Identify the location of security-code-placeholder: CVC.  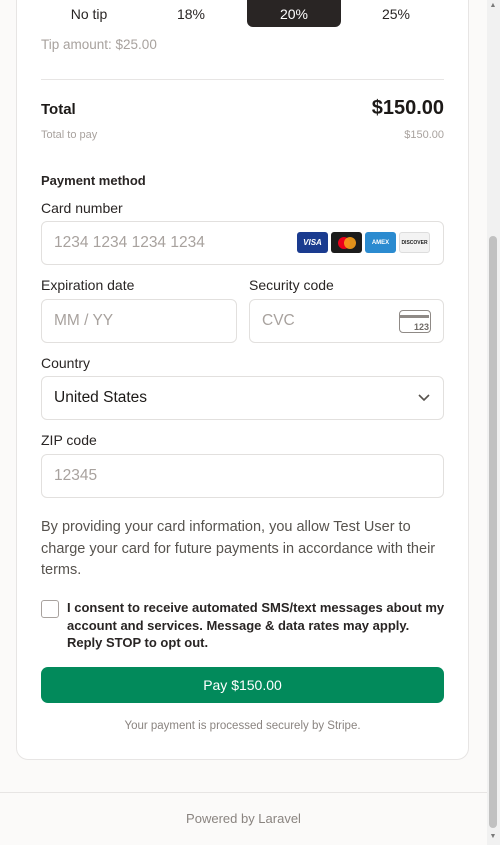
(278, 320).